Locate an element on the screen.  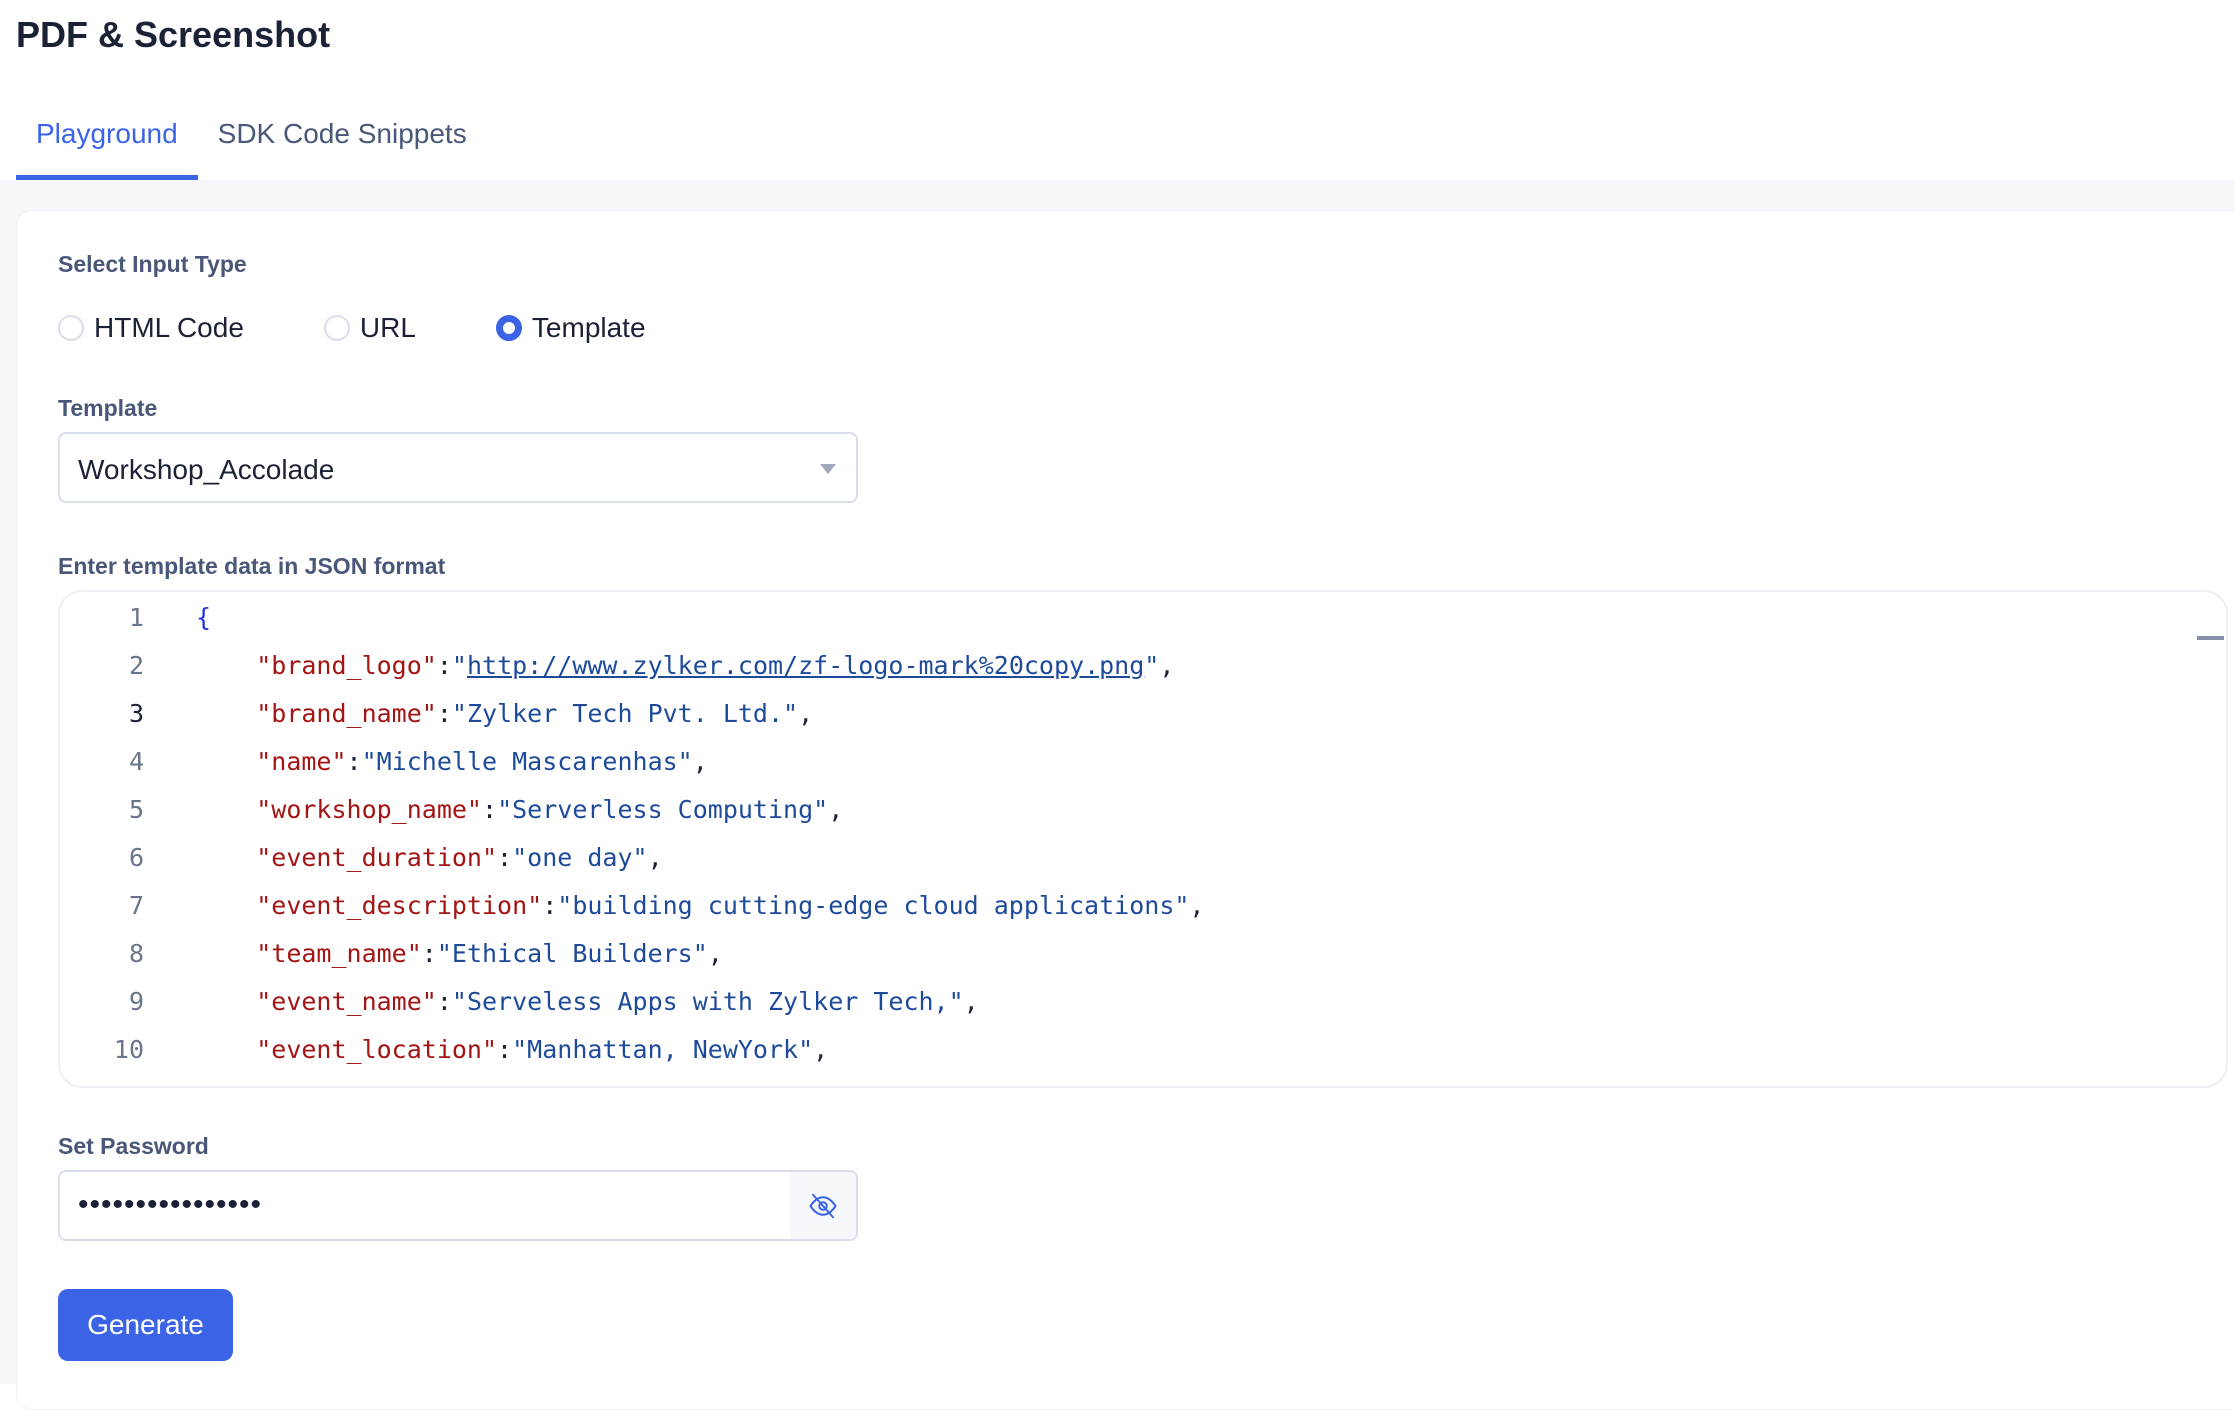
radio-html-code: HTML Code is located at coordinates (151, 328).